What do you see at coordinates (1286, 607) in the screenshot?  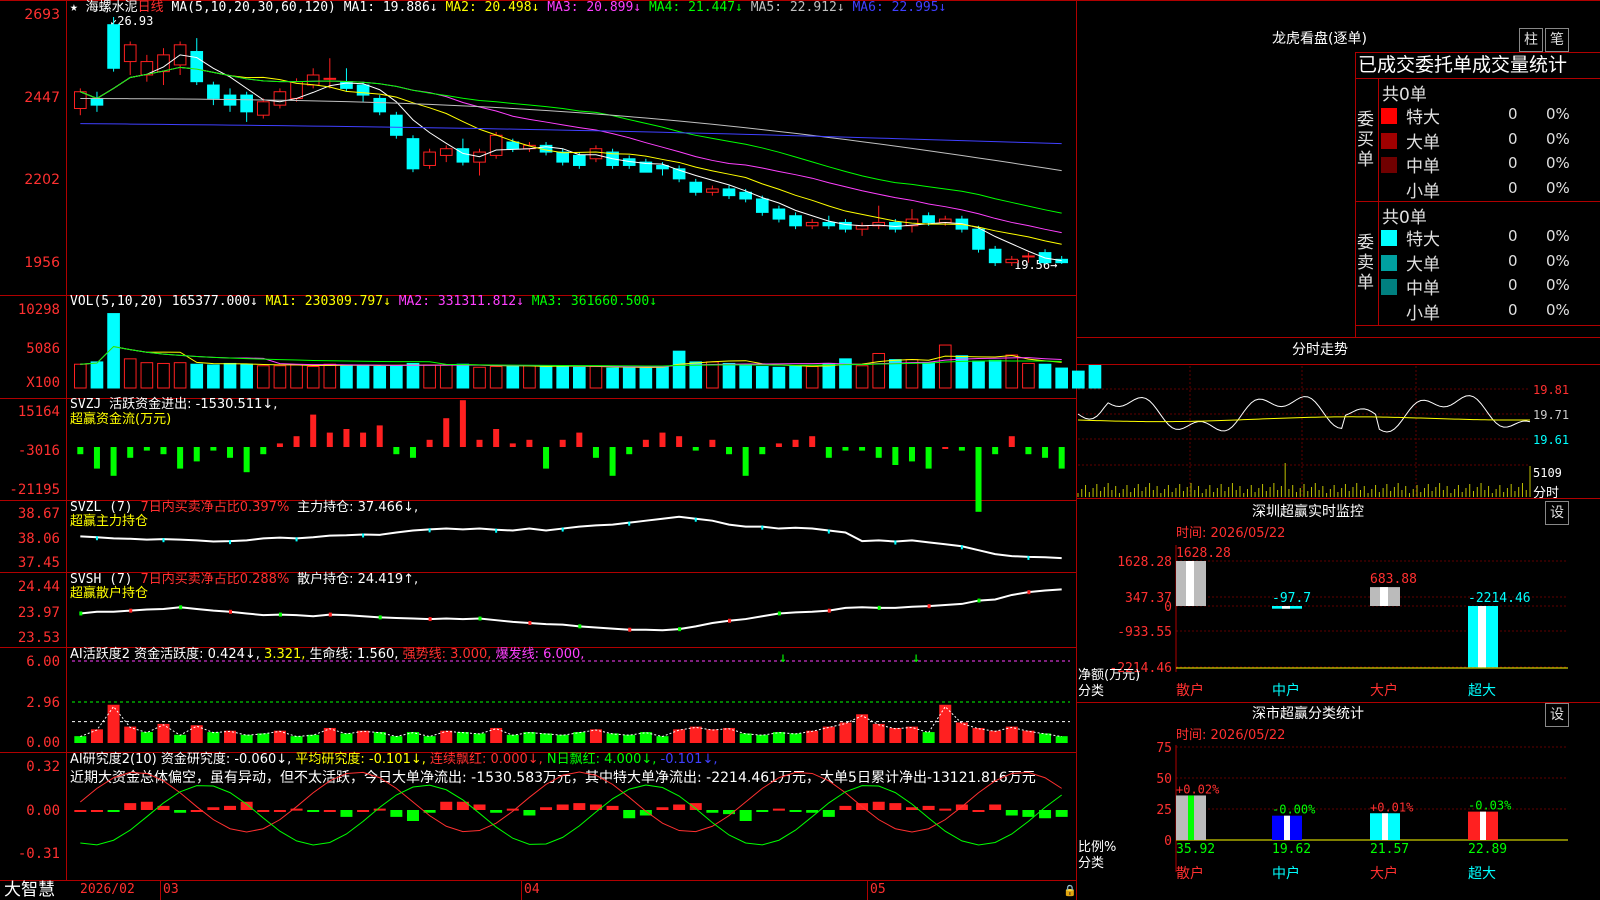 I see `monitor-bar-highlight` at bounding box center [1286, 607].